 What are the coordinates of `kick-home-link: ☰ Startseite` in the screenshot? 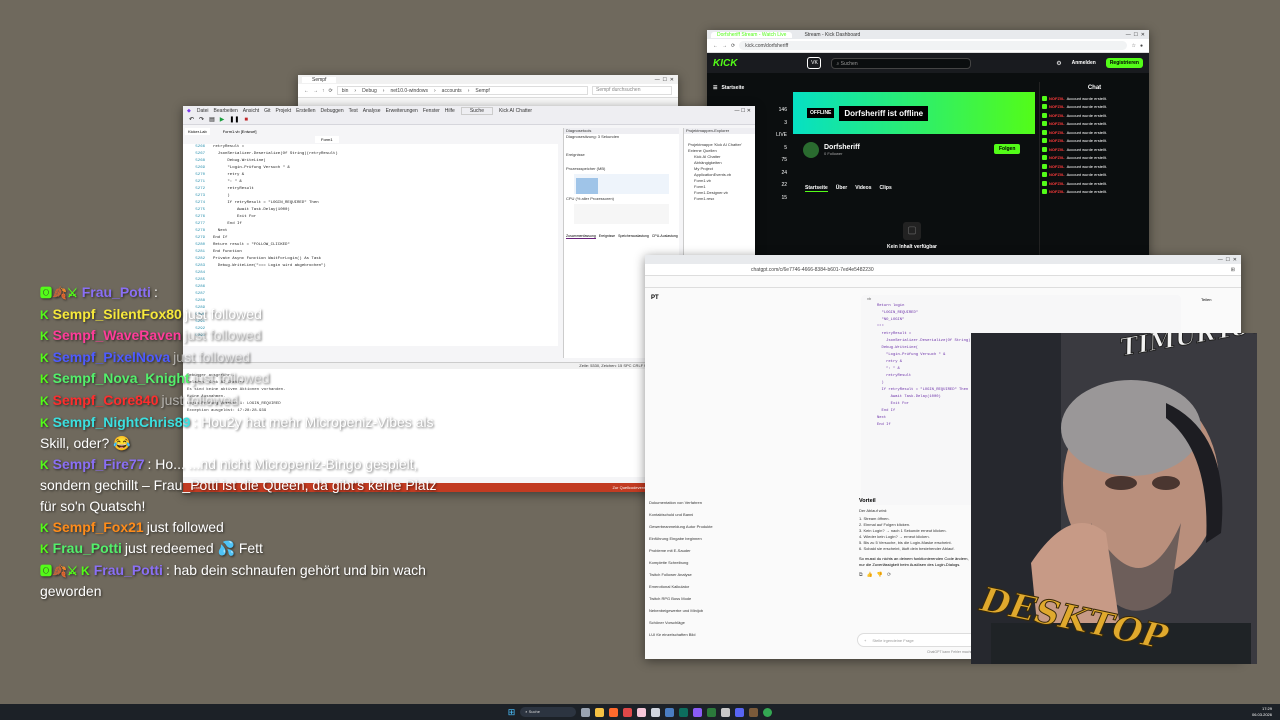 It's located at (742, 88).